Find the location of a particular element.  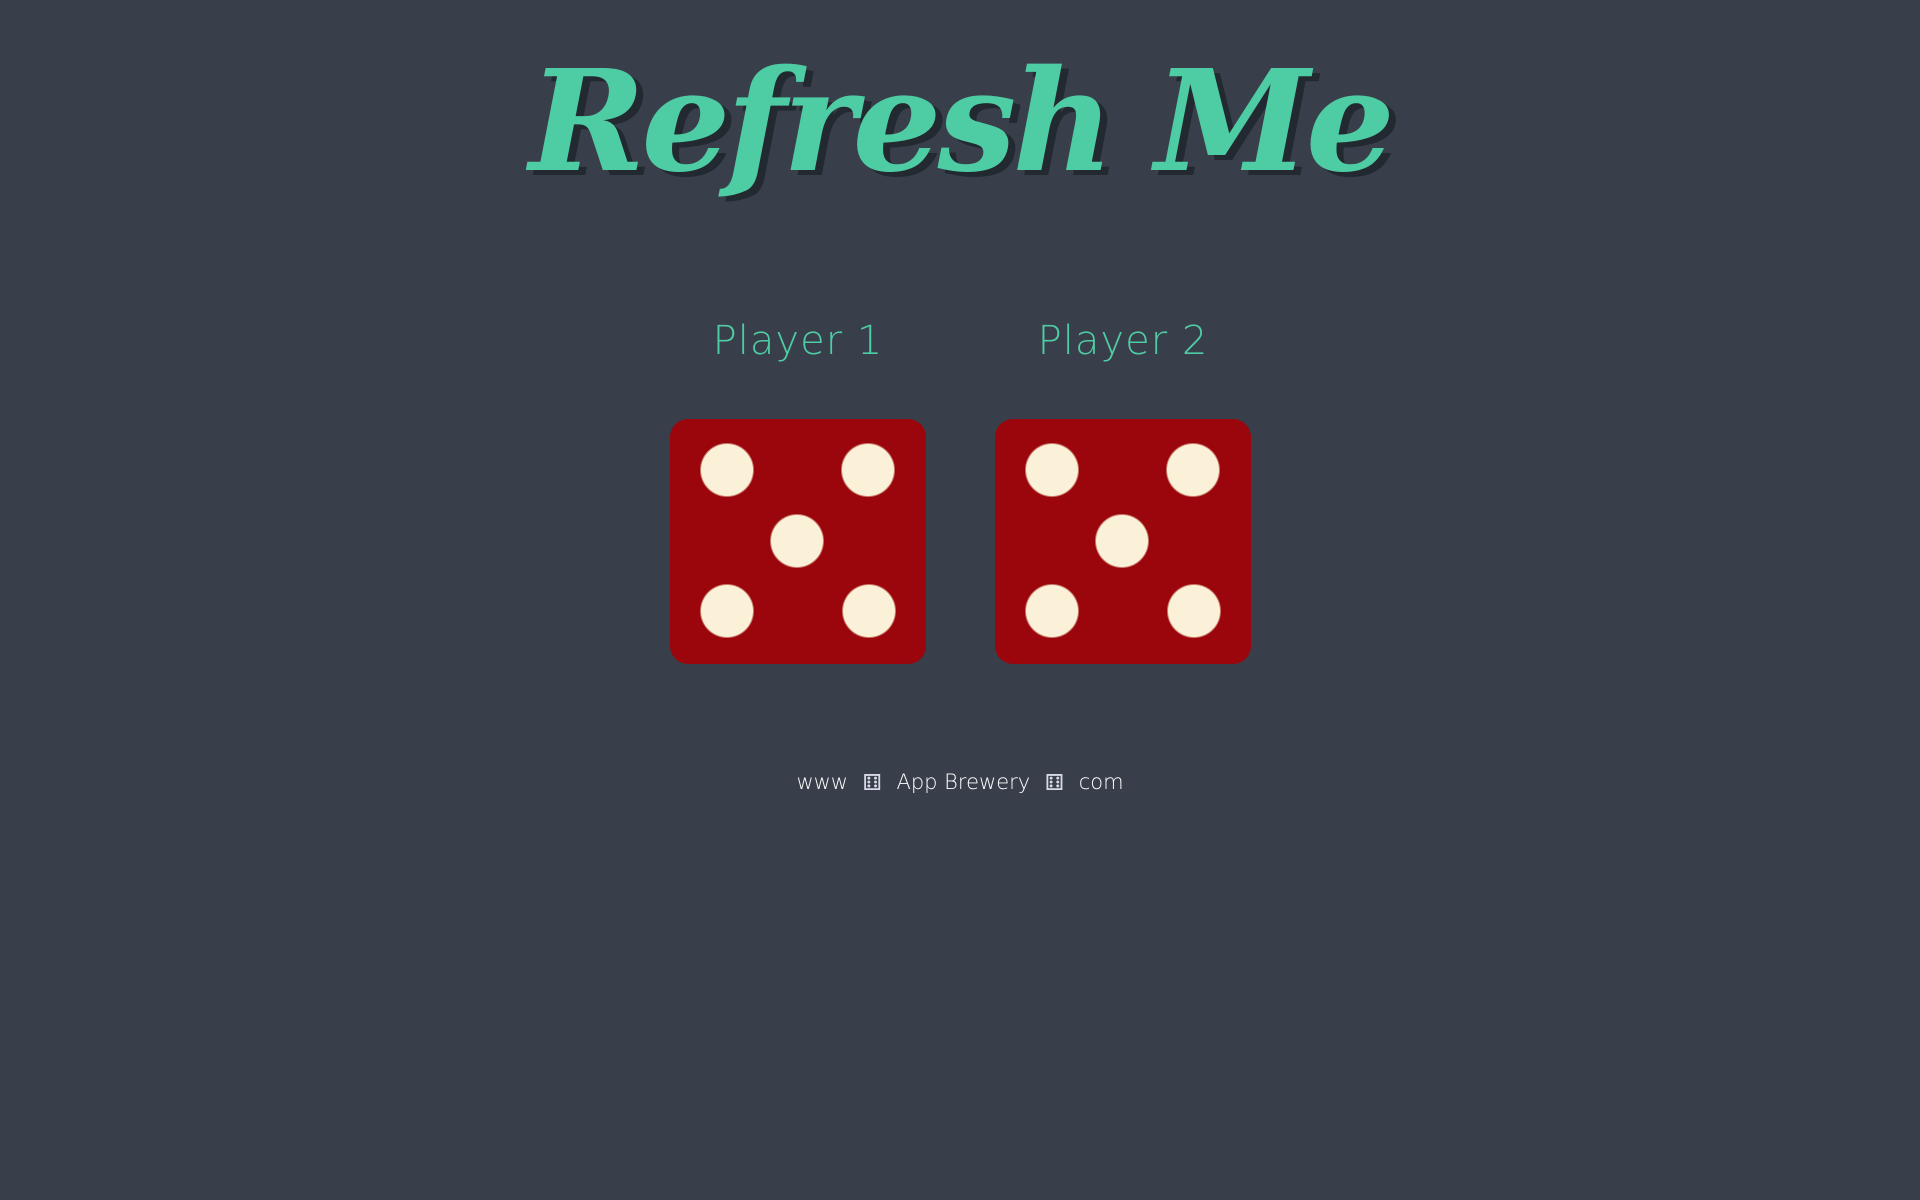

footer: www ⚅ App Brewery ⚅ com is located at coordinates (960, 783).